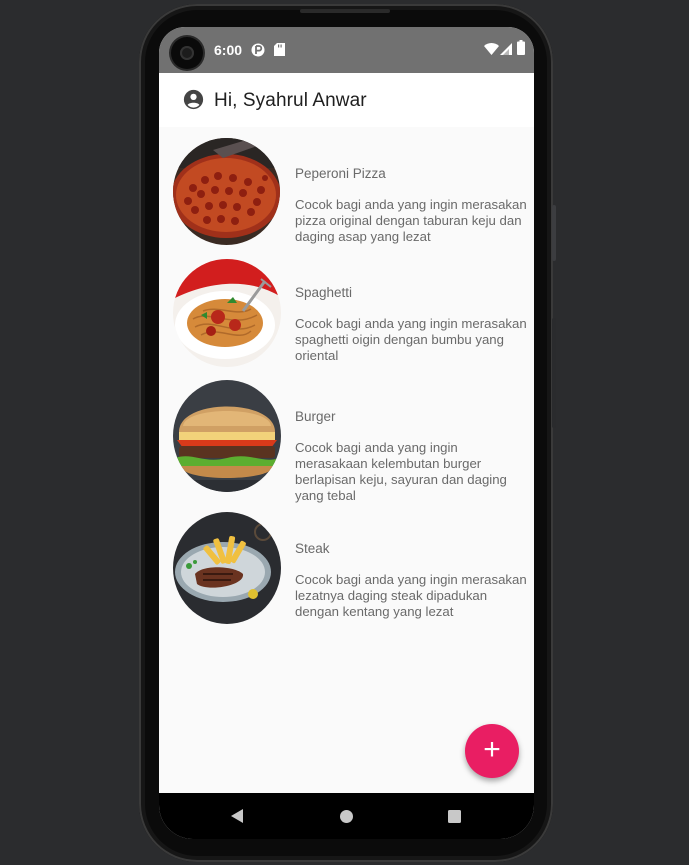 The image size is (689, 865). Describe the element at coordinates (554, 373) in the screenshot. I see `power-button` at that location.